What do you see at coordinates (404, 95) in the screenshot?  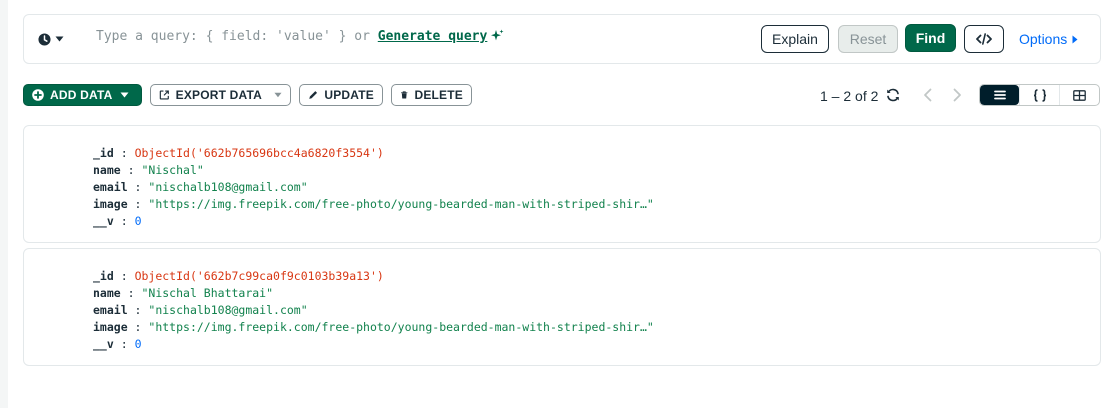 I see `trash-icon` at bounding box center [404, 95].